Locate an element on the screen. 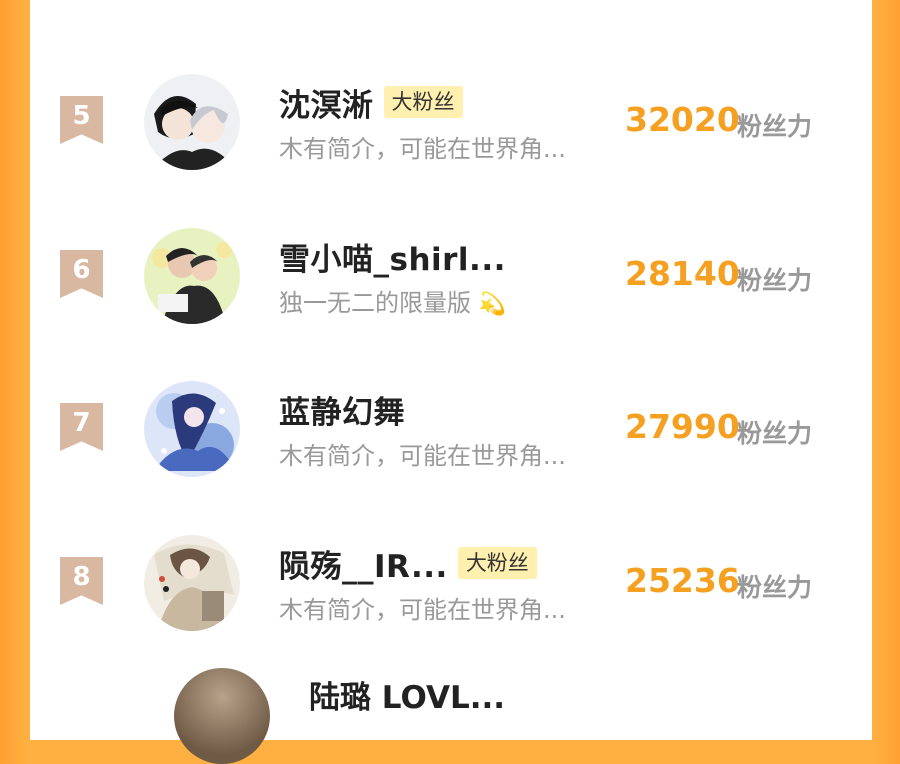 Image resolution: width=900 pixels, height=764 pixels. sparkle-icon: 💫 is located at coordinates (492, 304).